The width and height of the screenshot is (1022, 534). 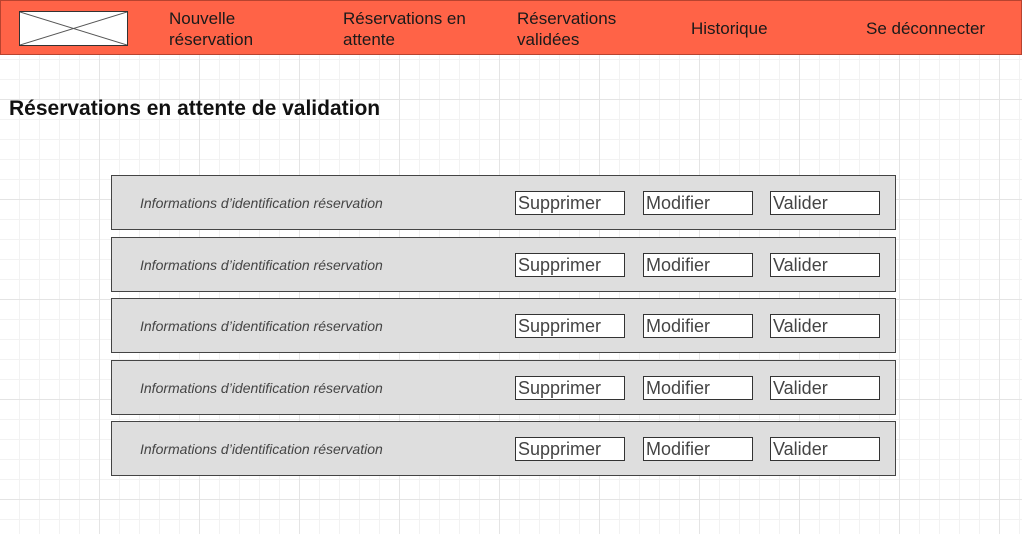 I want to click on nav-new-reservation: Nouvelle réservation, so click(x=211, y=29).